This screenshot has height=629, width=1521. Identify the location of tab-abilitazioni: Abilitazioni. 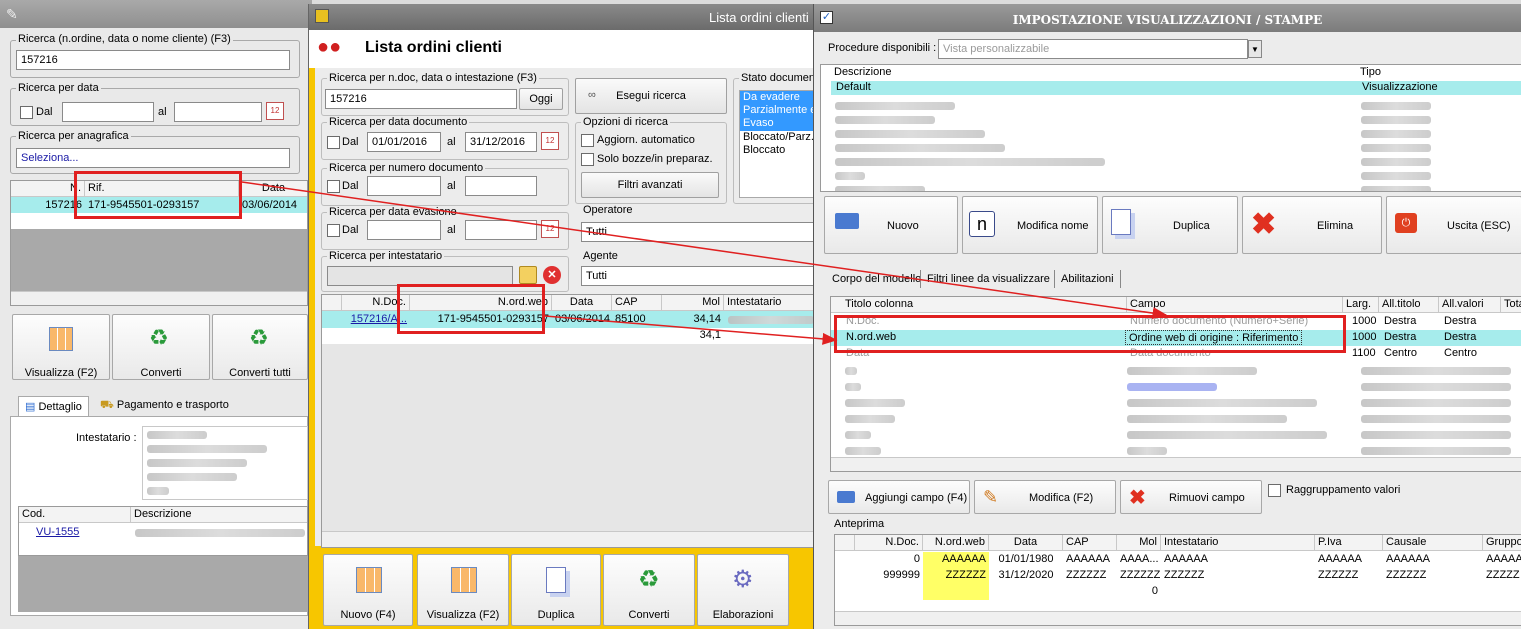
(1087, 279).